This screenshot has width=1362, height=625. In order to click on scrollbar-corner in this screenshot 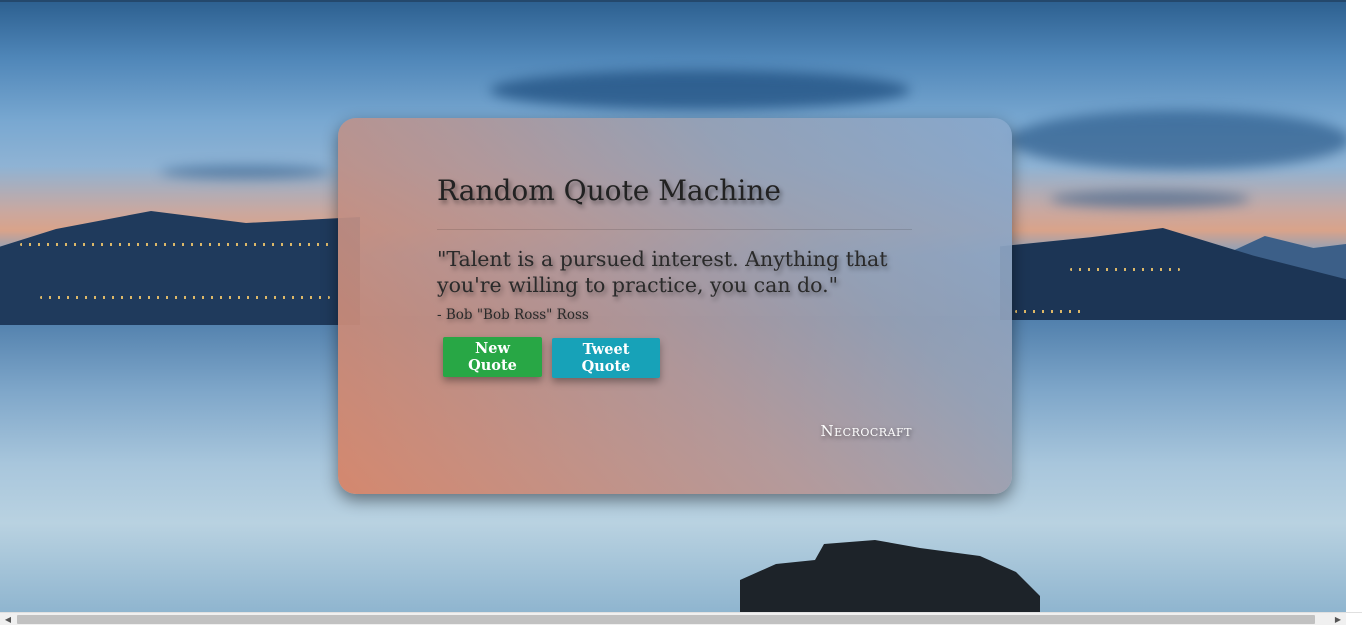, I will do `click(1354, 619)`.